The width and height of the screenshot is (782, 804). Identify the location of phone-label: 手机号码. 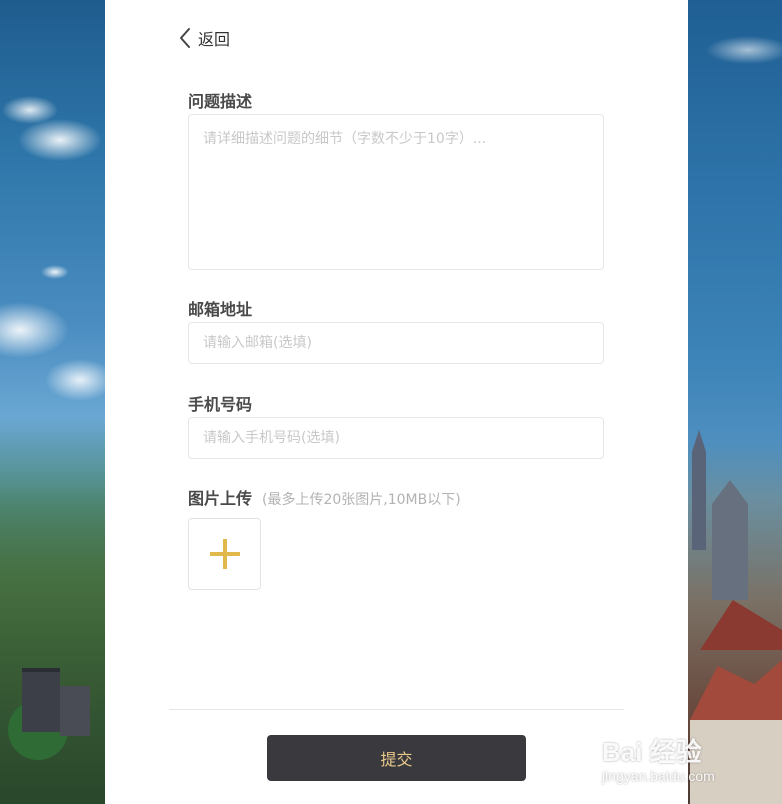
(220, 404).